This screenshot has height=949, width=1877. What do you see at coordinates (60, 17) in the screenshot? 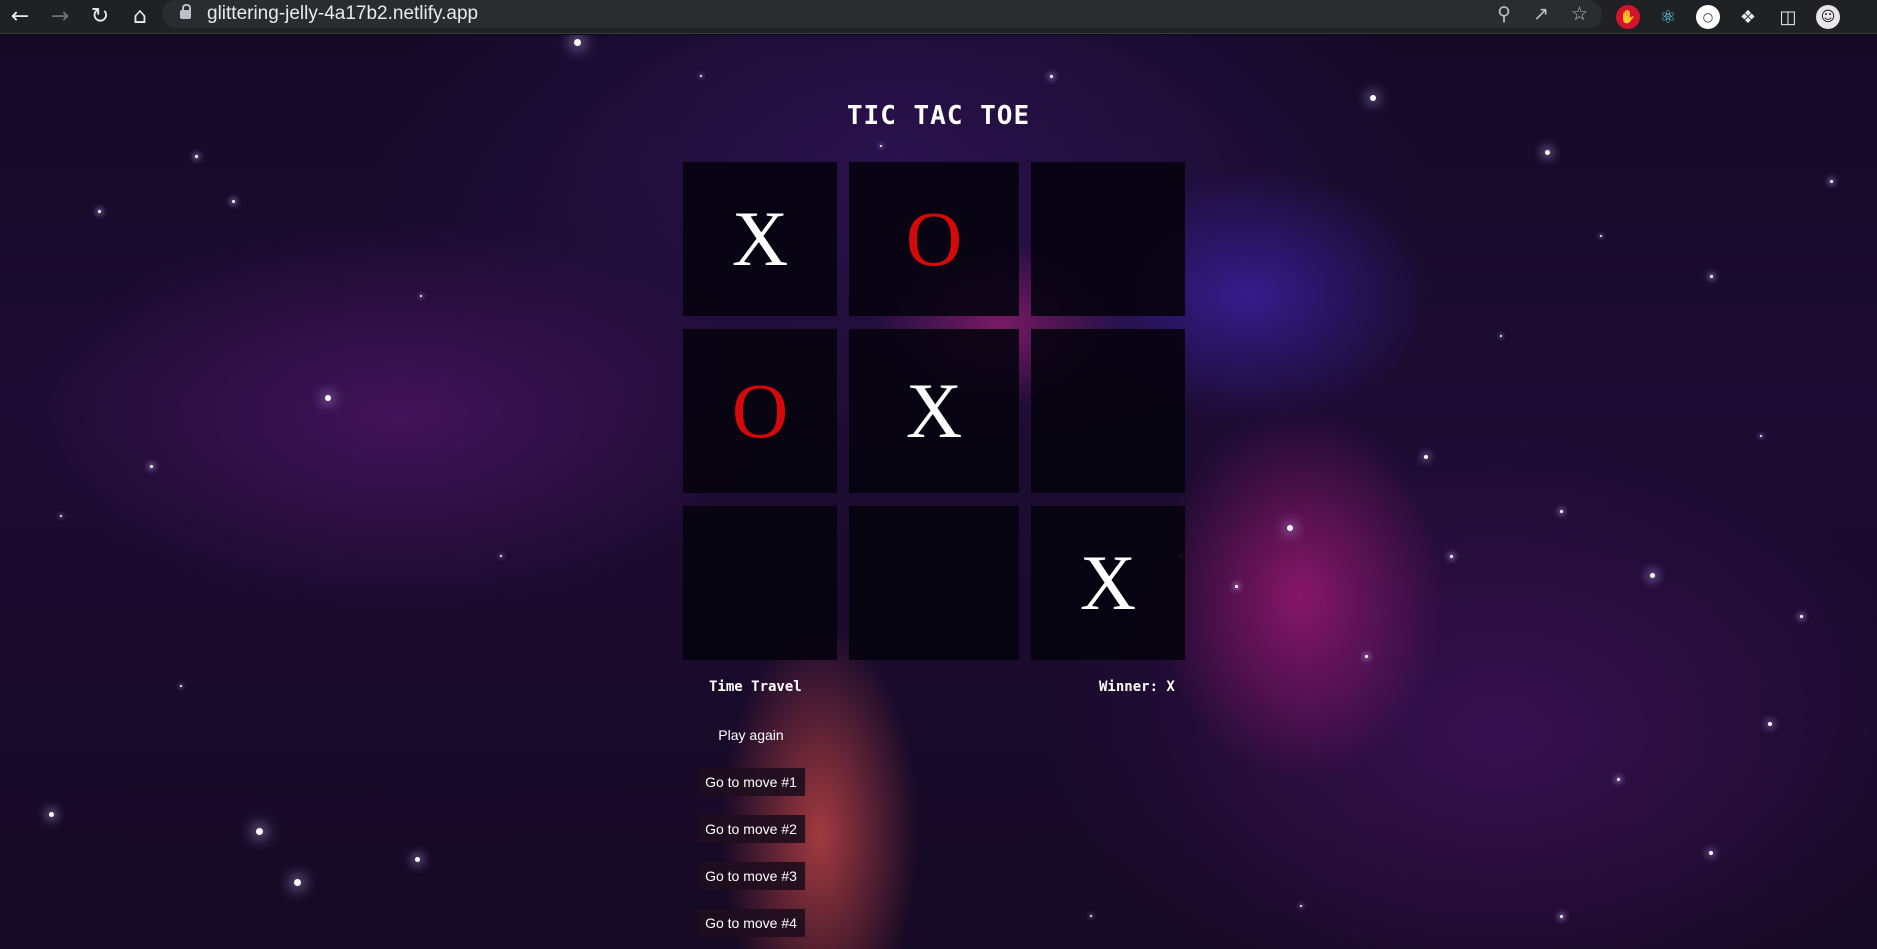
I see `forward-icon: →` at bounding box center [60, 17].